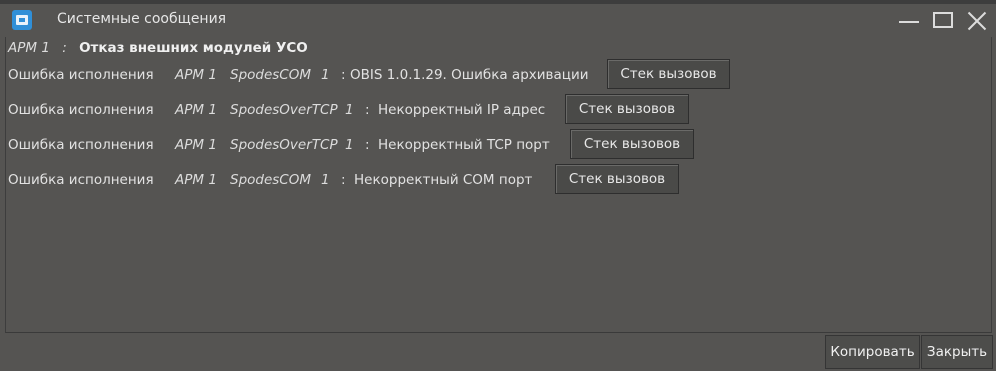 The width and height of the screenshot is (996, 371). Describe the element at coordinates (193, 48) in the screenshot. I see `header-text: Отказ внешних модулей УСО` at that location.